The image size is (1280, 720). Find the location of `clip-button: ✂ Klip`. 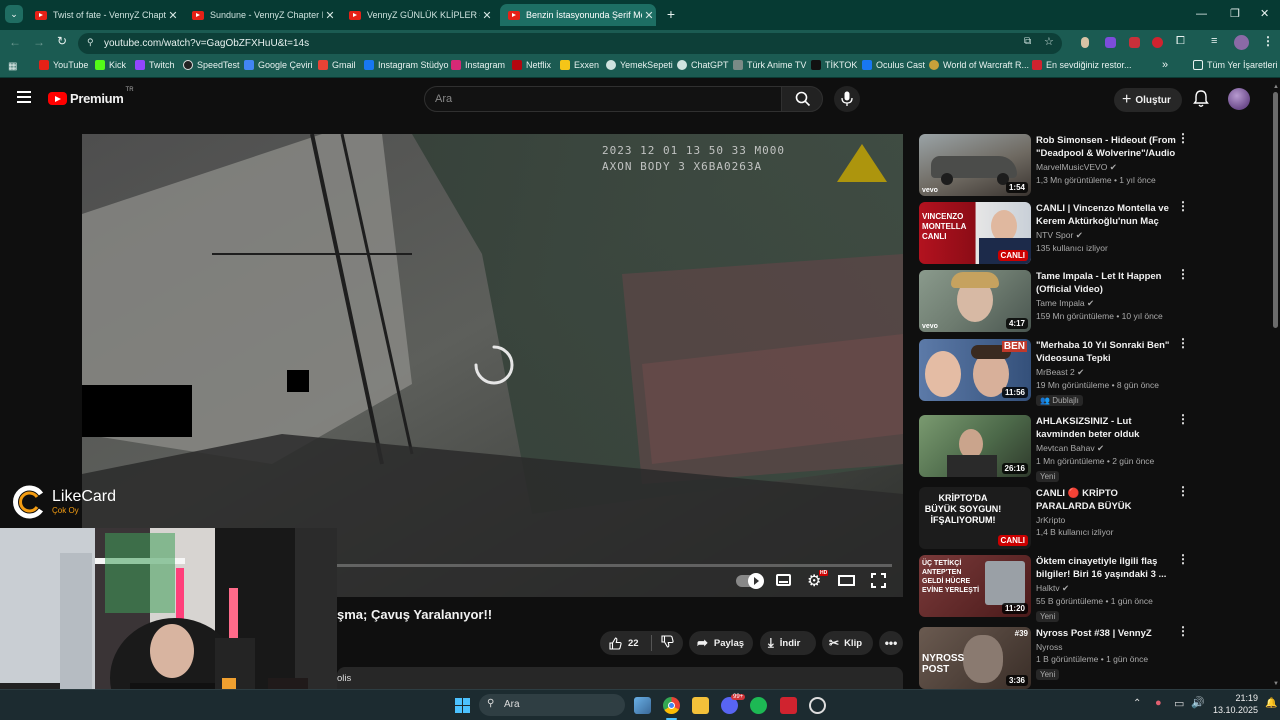

clip-button: ✂ Klip is located at coordinates (847, 643).